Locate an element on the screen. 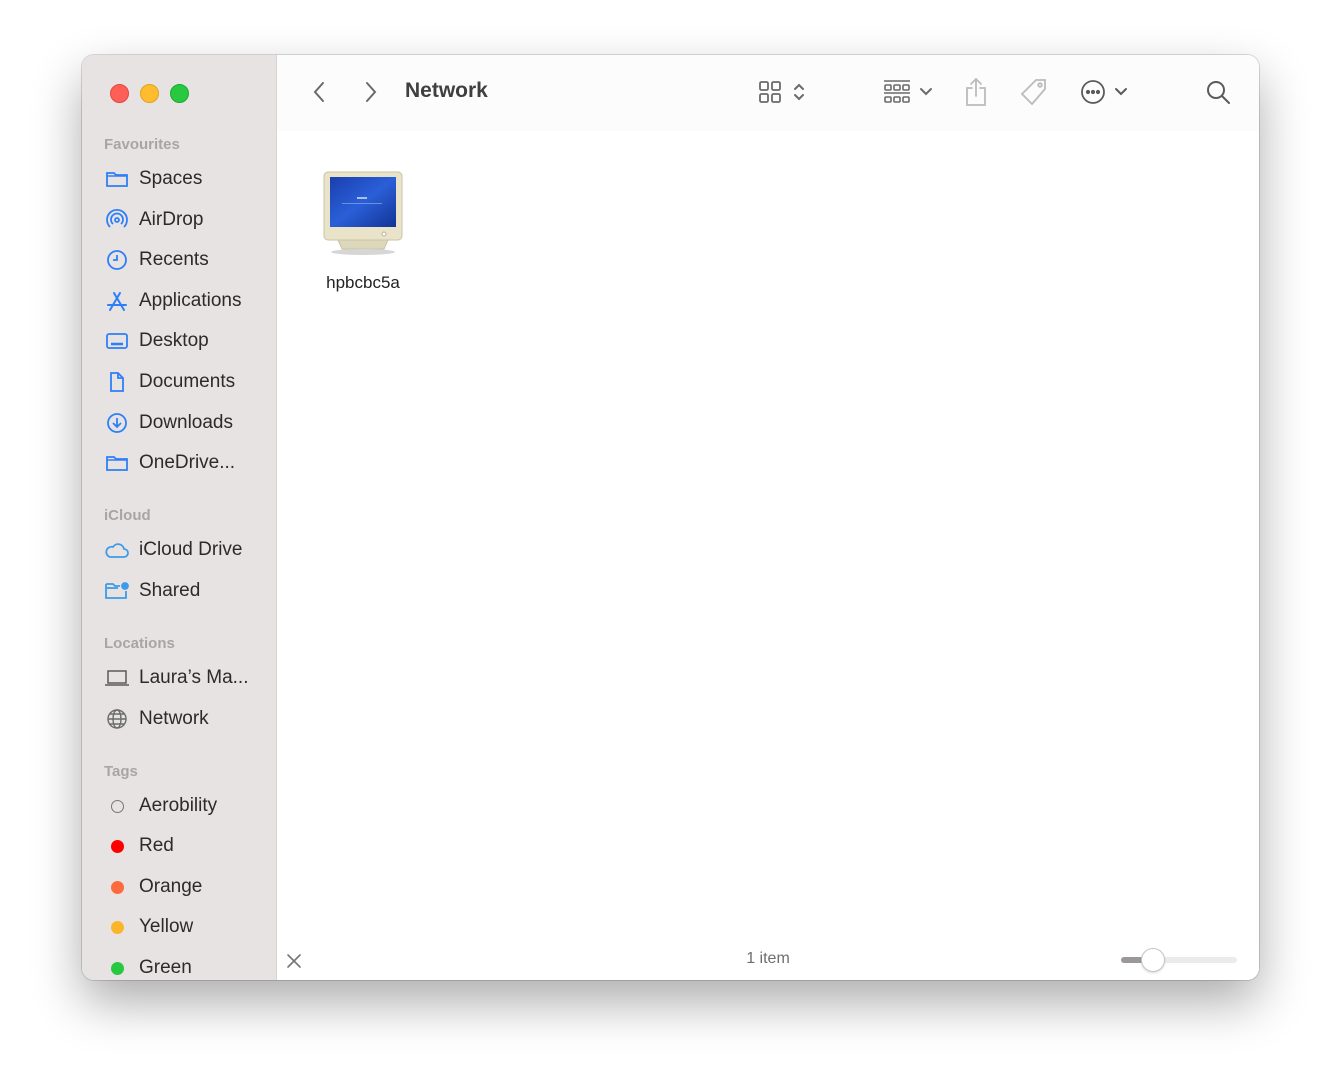  share-button is located at coordinates (976, 92).